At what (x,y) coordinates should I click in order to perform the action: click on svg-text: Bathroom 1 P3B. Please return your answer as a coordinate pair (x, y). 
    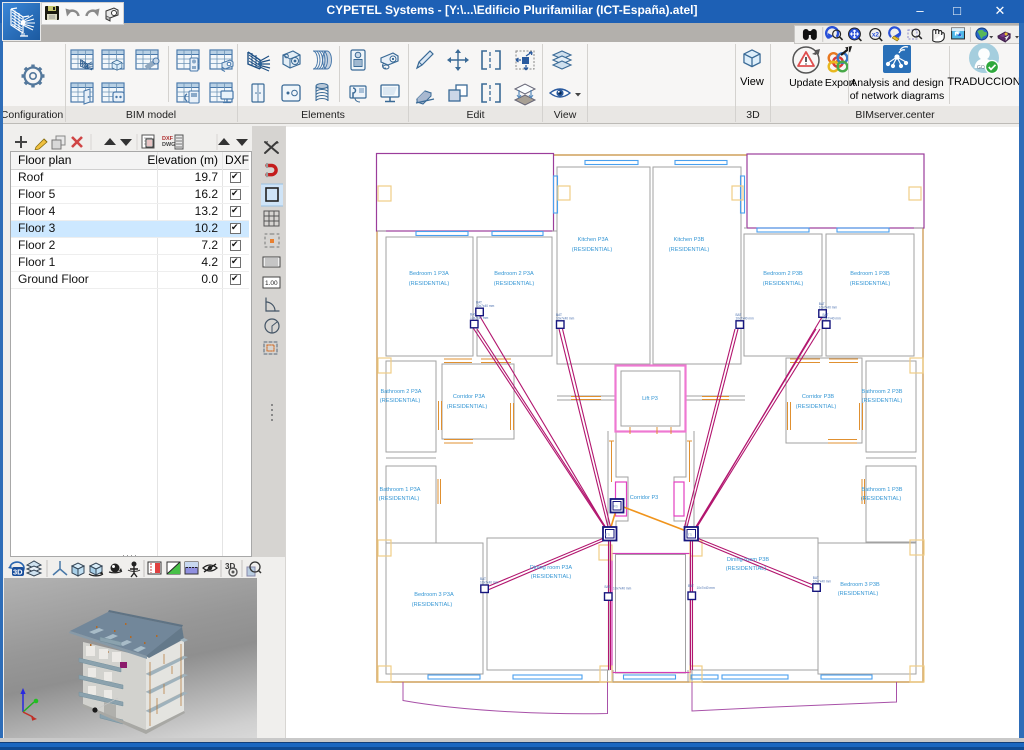
    Looking at the image, I should click on (881, 490).